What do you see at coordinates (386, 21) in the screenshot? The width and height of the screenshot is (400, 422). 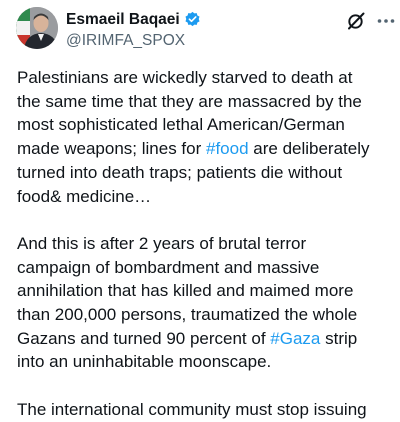 I see `more-icon` at bounding box center [386, 21].